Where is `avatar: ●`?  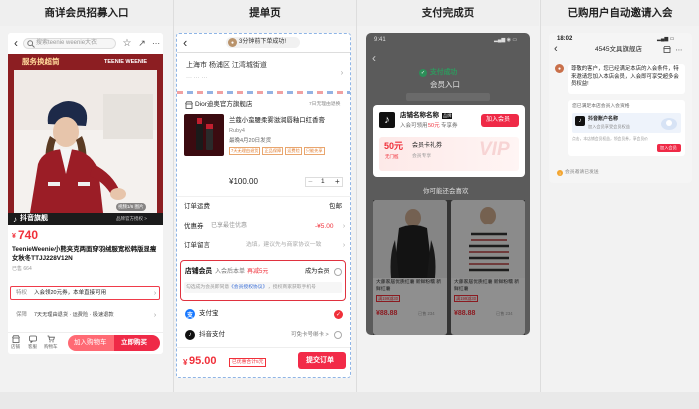
avatar: ● is located at coordinates (232, 42).